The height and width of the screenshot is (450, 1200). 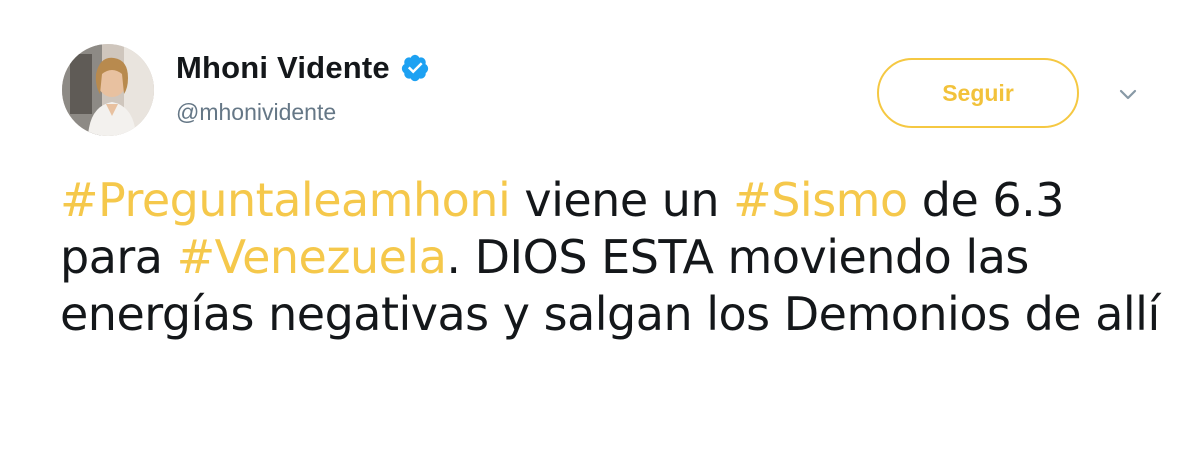 What do you see at coordinates (256, 112) in the screenshot?
I see `user-handle: @mhonividente` at bounding box center [256, 112].